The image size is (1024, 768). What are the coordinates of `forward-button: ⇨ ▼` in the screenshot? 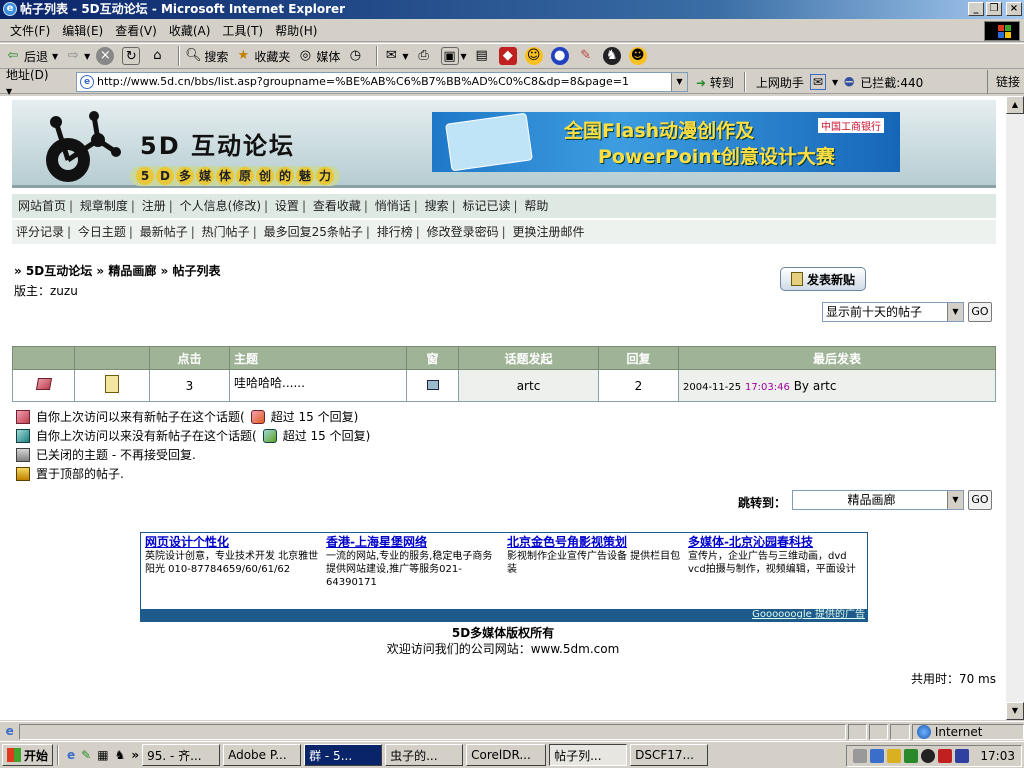 It's located at (77, 56).